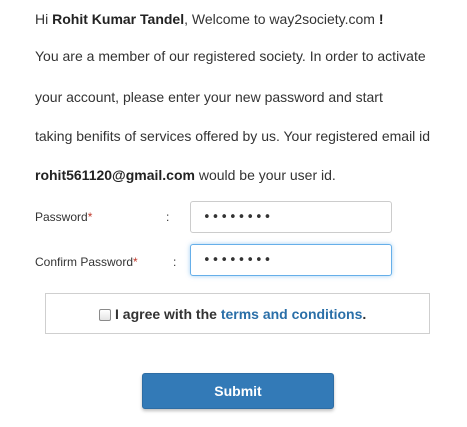 Image resolution: width=467 pixels, height=427 pixels. I want to click on message-line-4-rest: would be your user id., so click(265, 175).